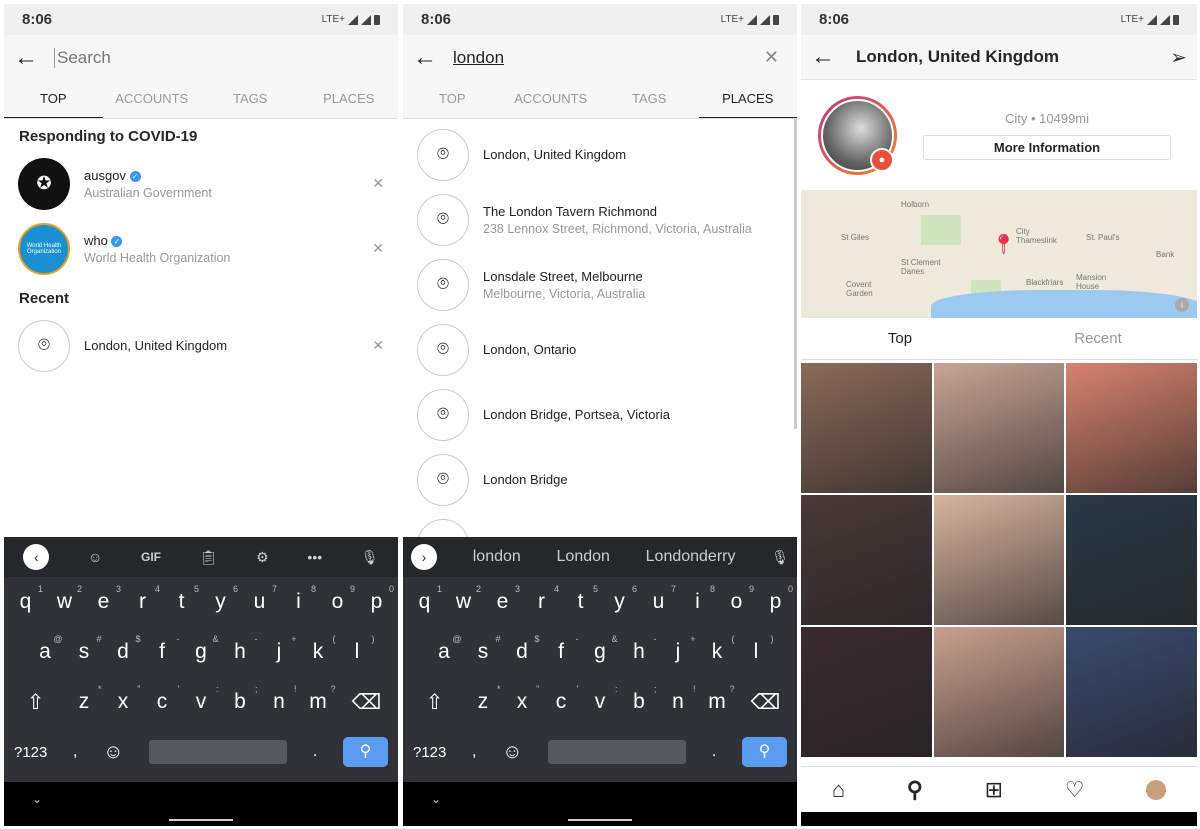  What do you see at coordinates (561, 699) in the screenshot?
I see `key-c: c '` at bounding box center [561, 699].